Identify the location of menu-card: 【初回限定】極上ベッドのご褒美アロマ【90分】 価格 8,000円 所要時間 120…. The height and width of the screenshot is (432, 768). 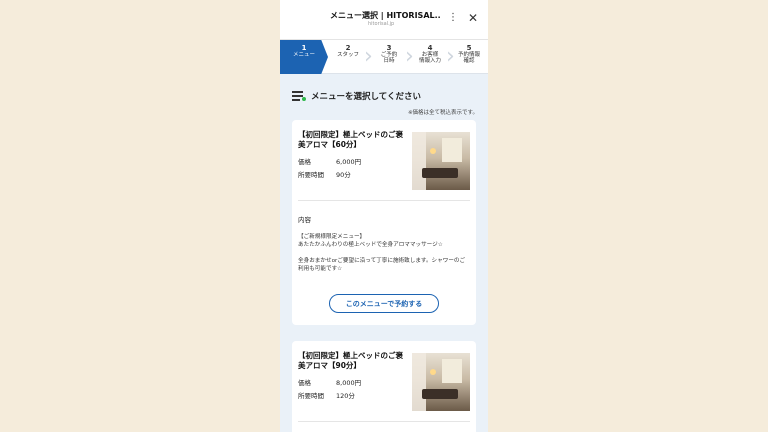
(384, 386).